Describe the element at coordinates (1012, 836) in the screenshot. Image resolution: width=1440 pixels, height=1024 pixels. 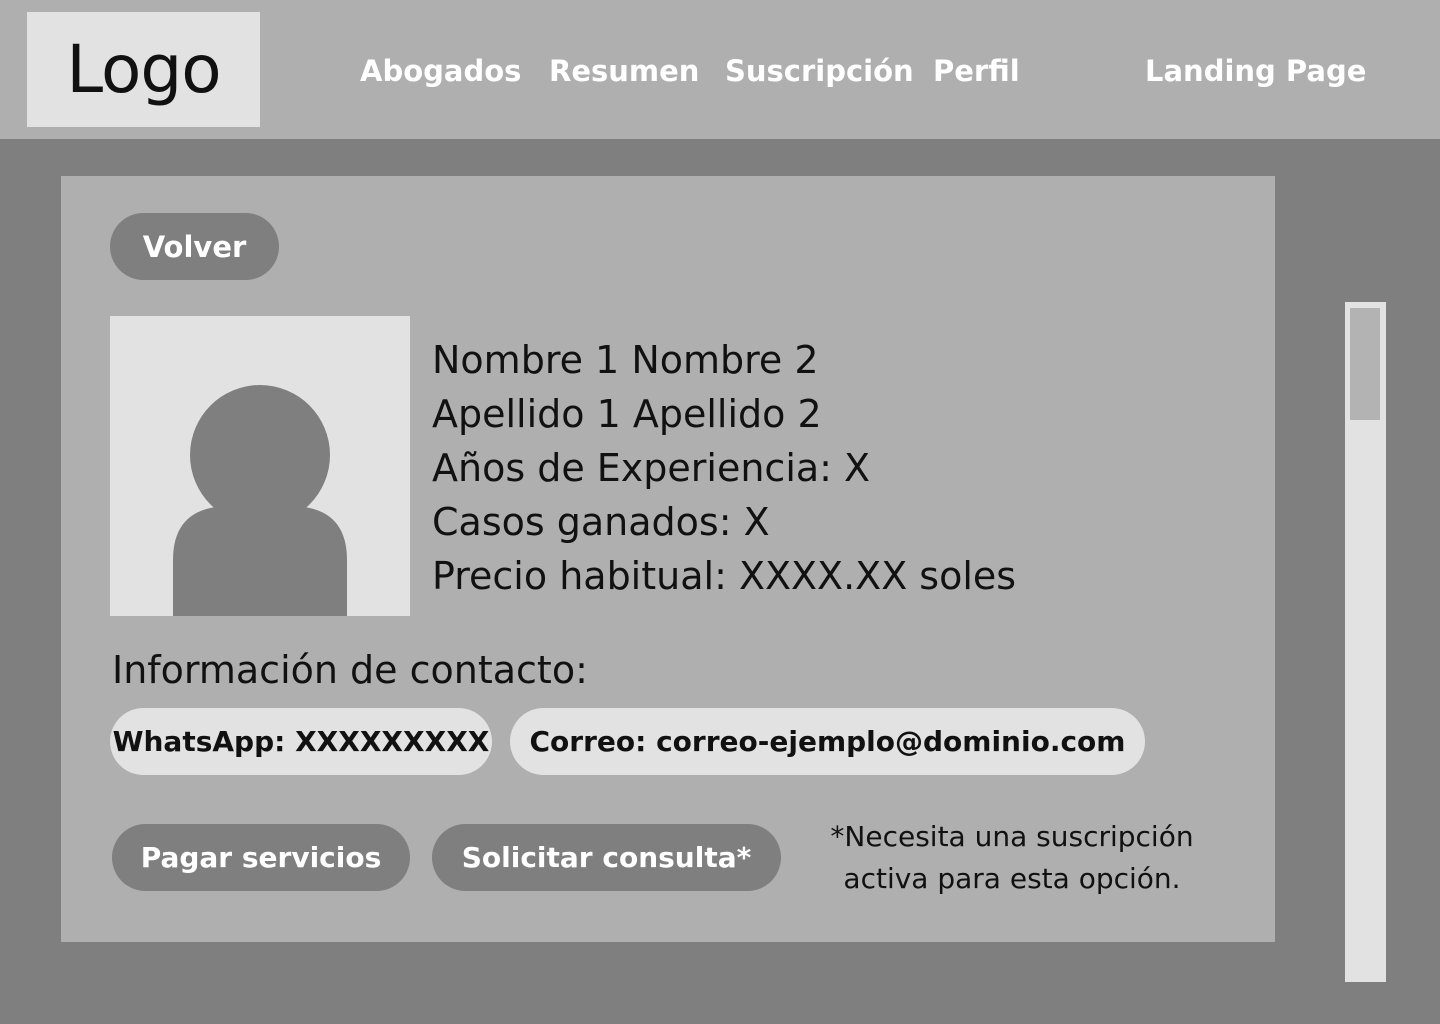
I see `subscription-note-line-1: *Necesita una suscripción` at that location.